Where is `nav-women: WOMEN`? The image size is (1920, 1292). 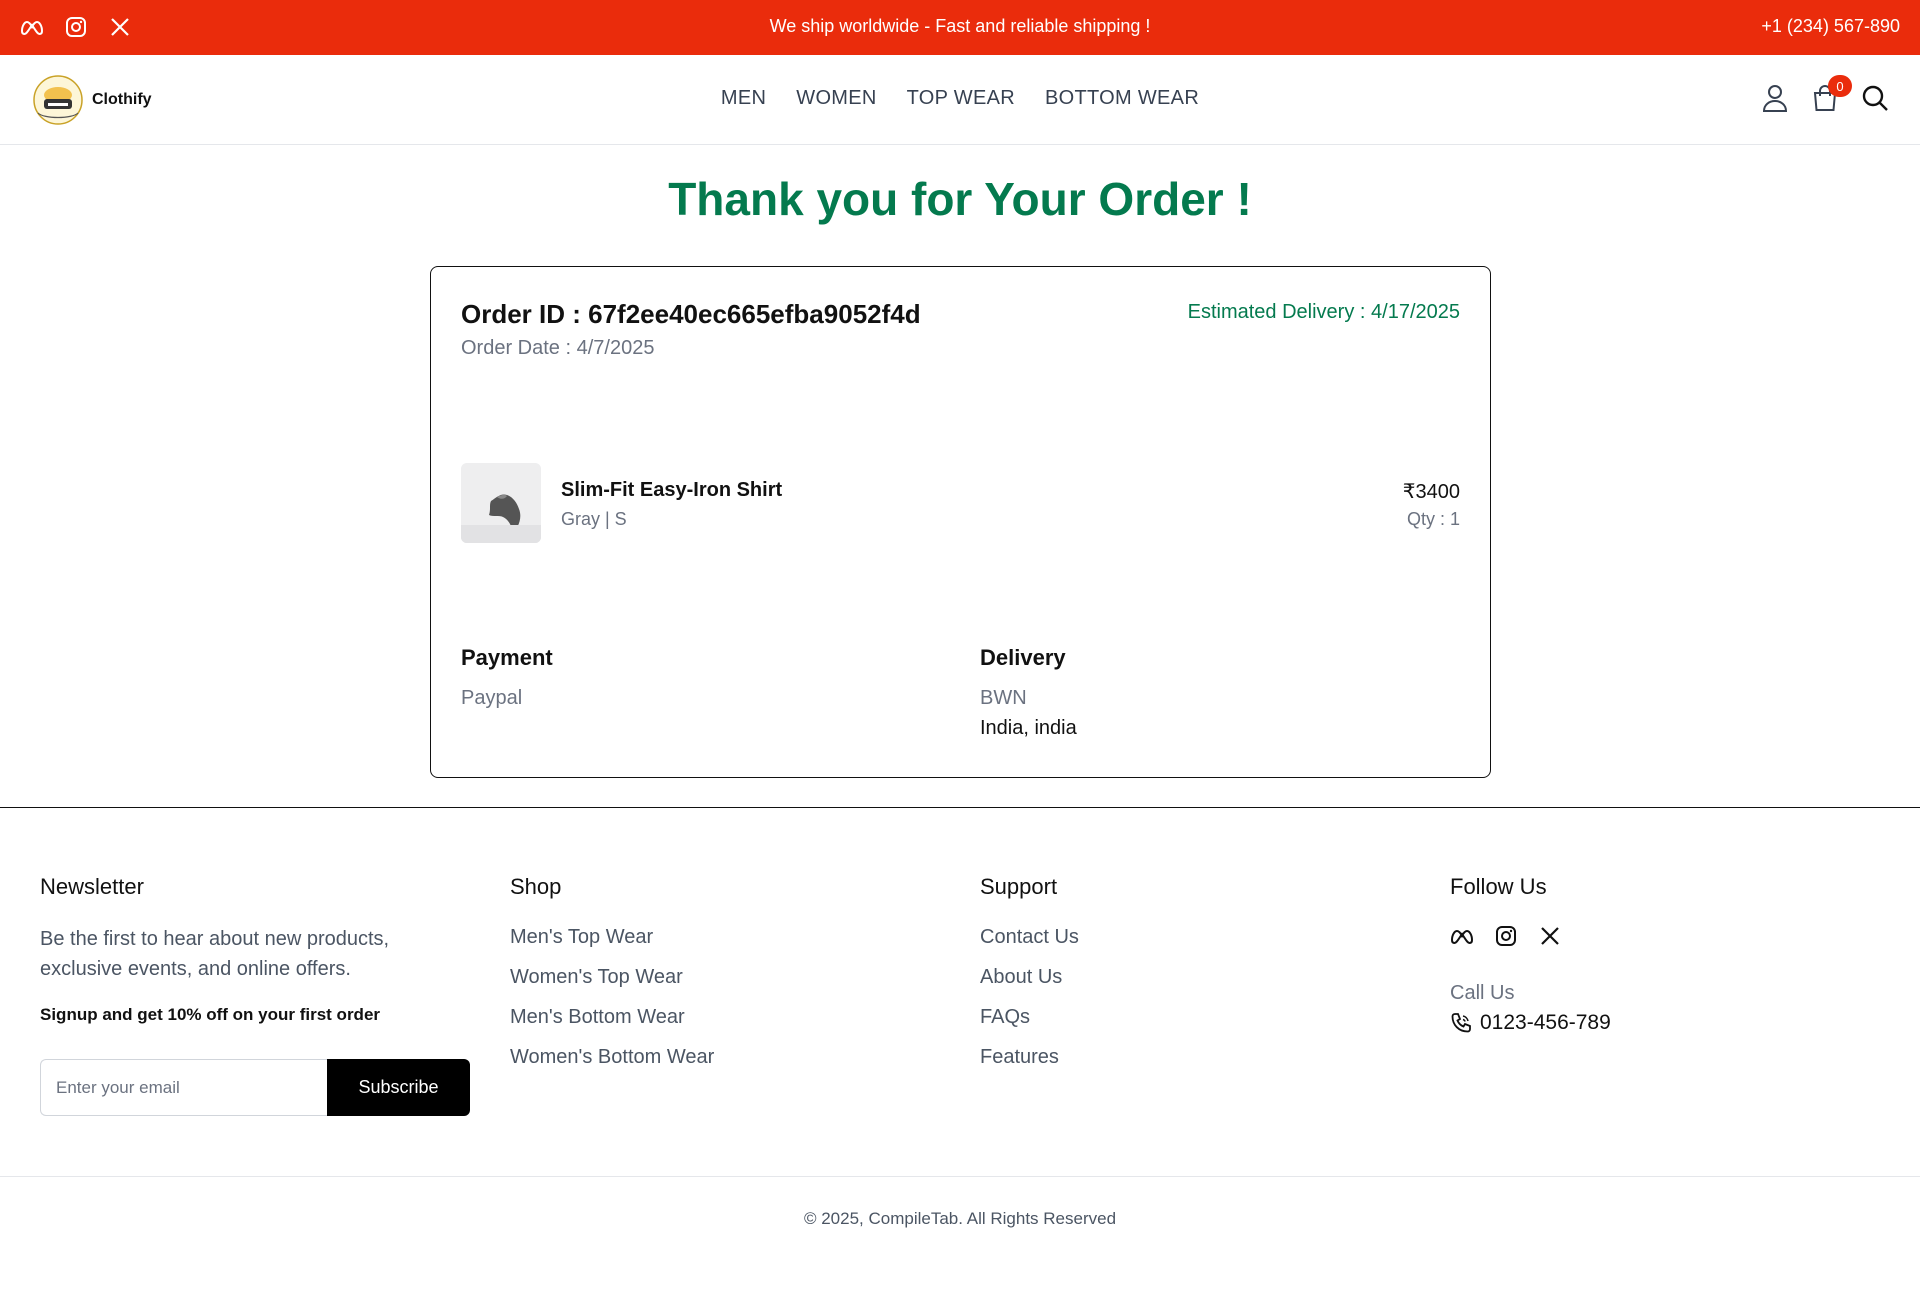 nav-women: WOMEN is located at coordinates (836, 98).